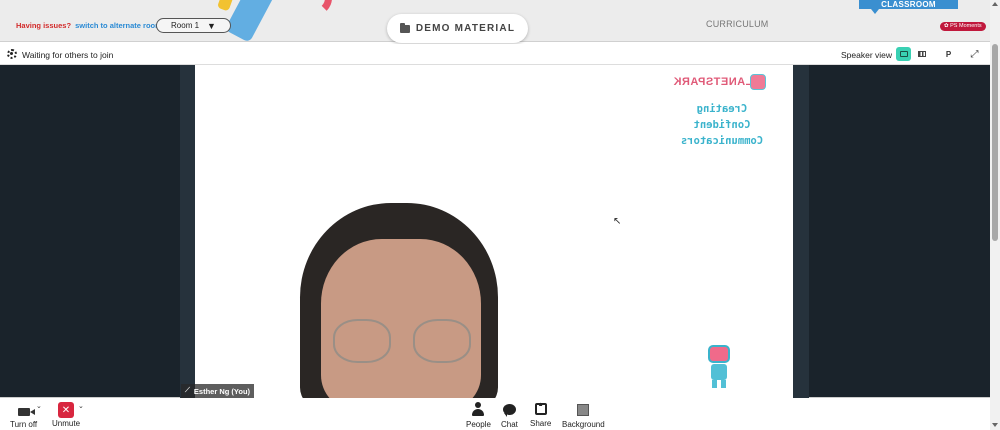  I want to click on robot-logo-icon, so click(758, 82).